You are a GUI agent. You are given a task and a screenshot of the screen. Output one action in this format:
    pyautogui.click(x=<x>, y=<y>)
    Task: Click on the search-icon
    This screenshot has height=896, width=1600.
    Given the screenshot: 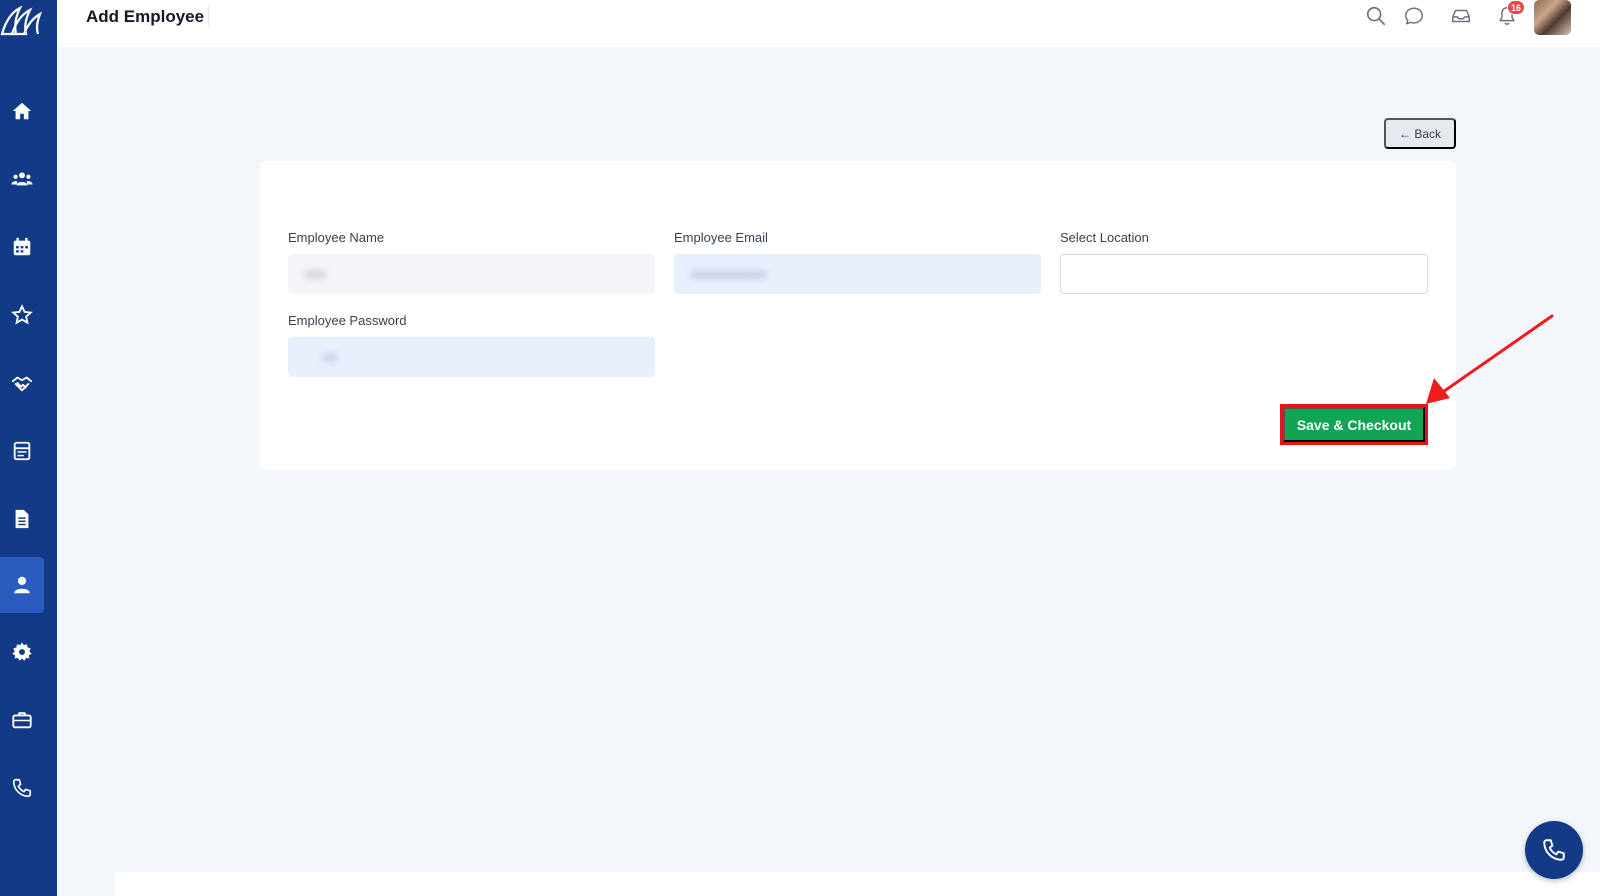 What is the action you would take?
    pyautogui.click(x=1376, y=16)
    